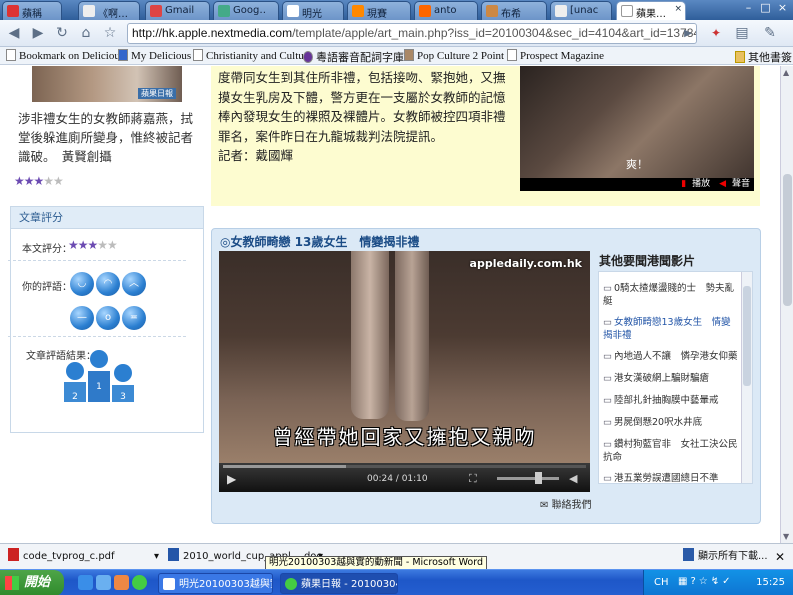  What do you see at coordinates (722, 184) in the screenshot?
I see `sound-icon: ◀` at bounding box center [722, 184].